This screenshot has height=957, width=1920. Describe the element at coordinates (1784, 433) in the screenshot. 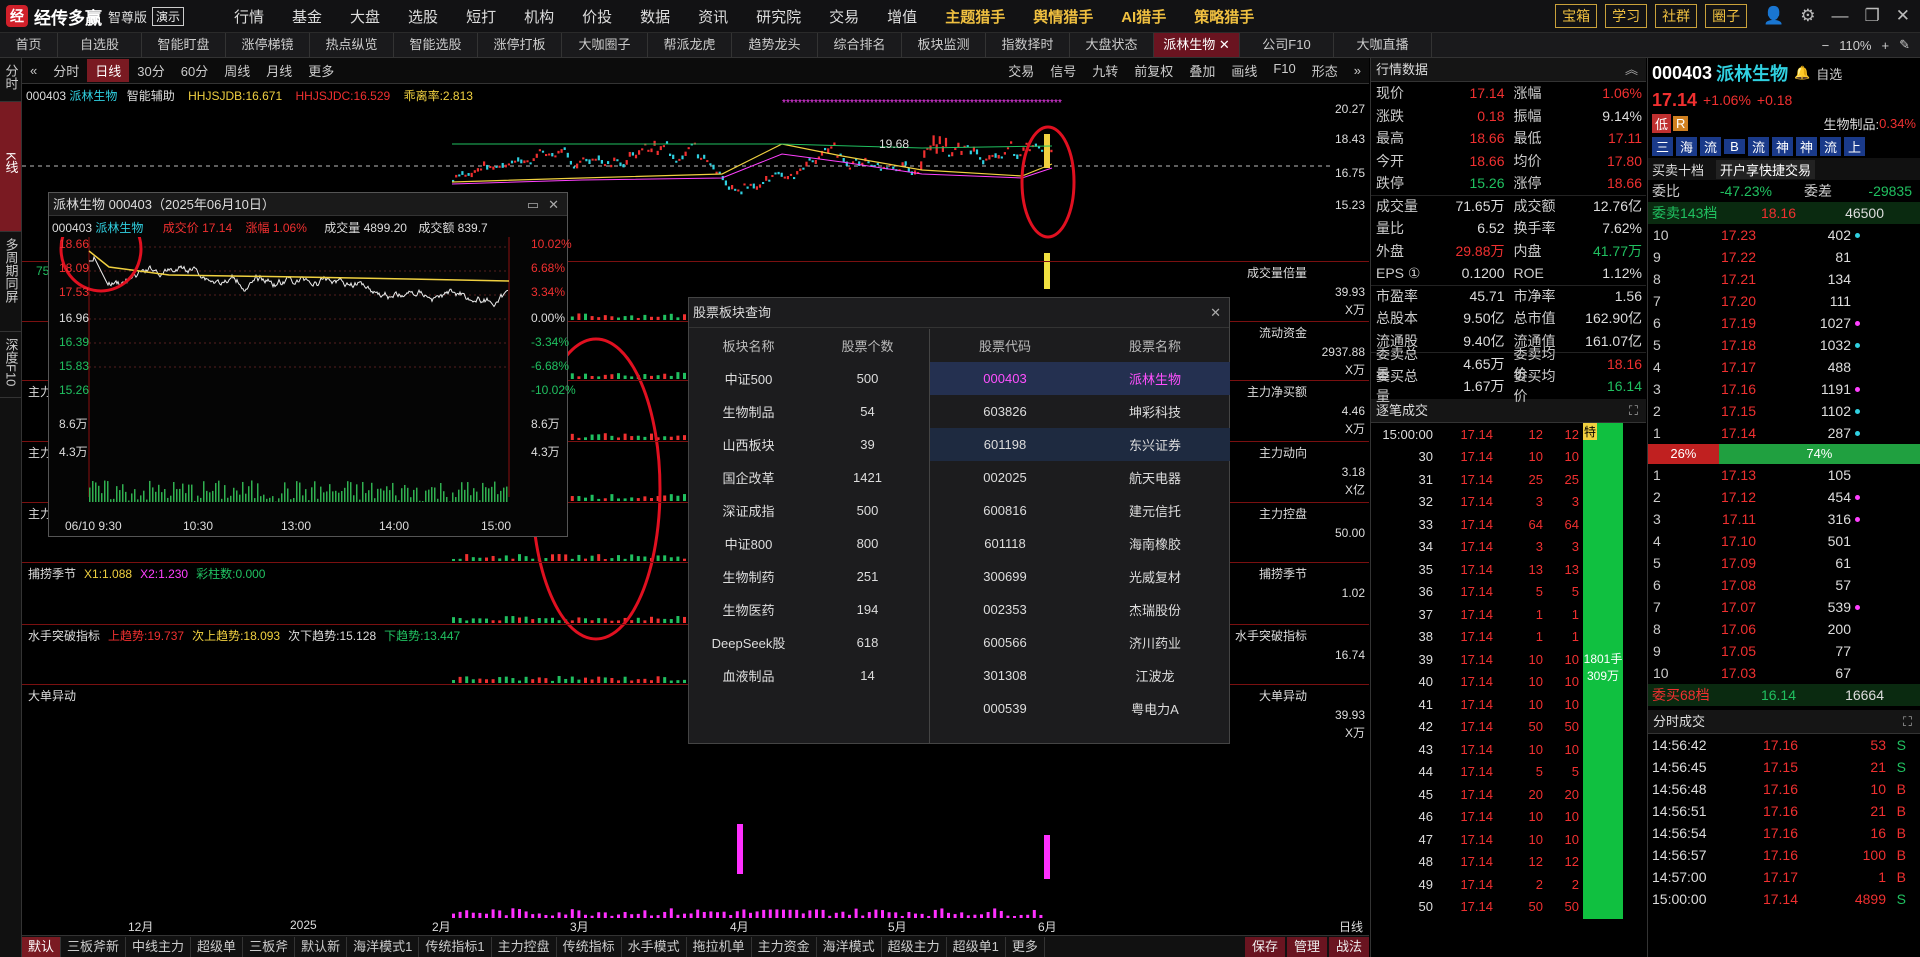

I see `sell-level-row: 1 17.14 287` at that location.